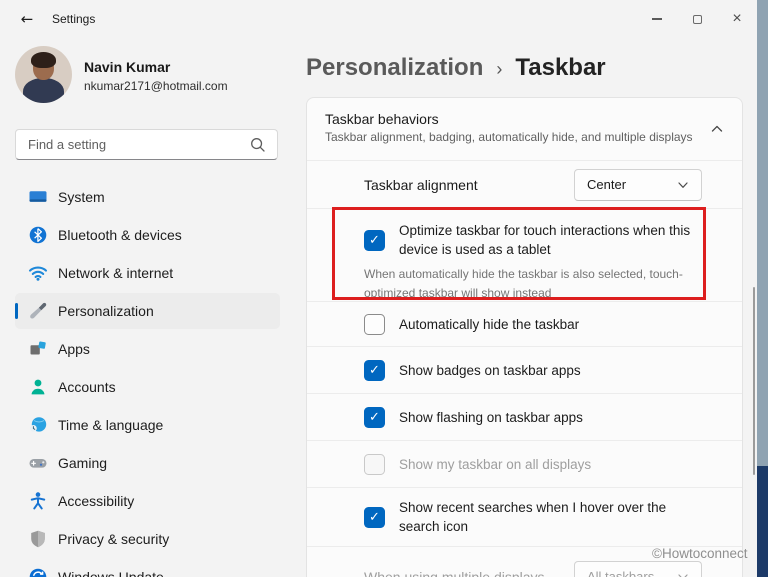 The width and height of the screenshot is (768, 577). I want to click on taskbar-alignment-label: Taskbar alignment, so click(421, 184).